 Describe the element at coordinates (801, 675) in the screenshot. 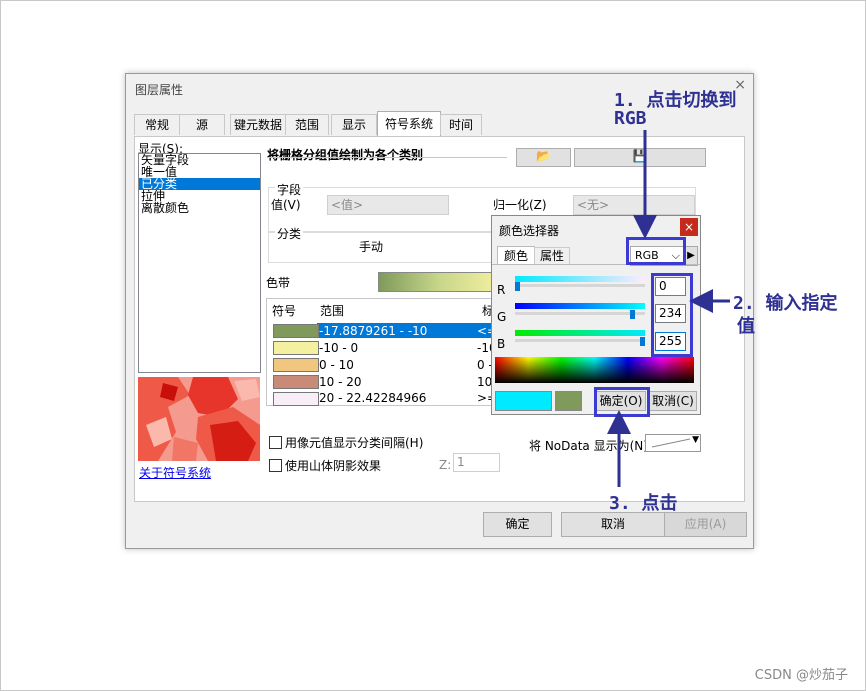

I see `watermark: CSDN @炒茄子` at that location.